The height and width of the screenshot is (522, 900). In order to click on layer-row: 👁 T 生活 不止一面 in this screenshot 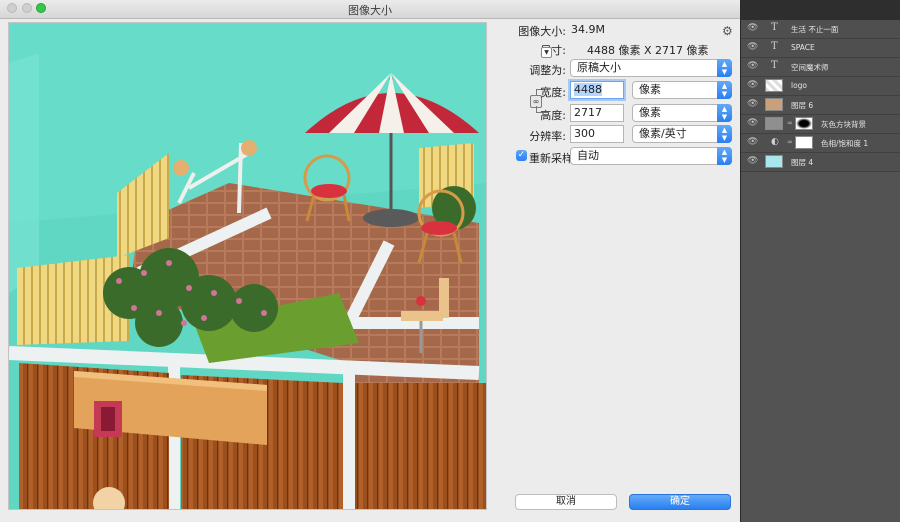, I will do `click(820, 29)`.